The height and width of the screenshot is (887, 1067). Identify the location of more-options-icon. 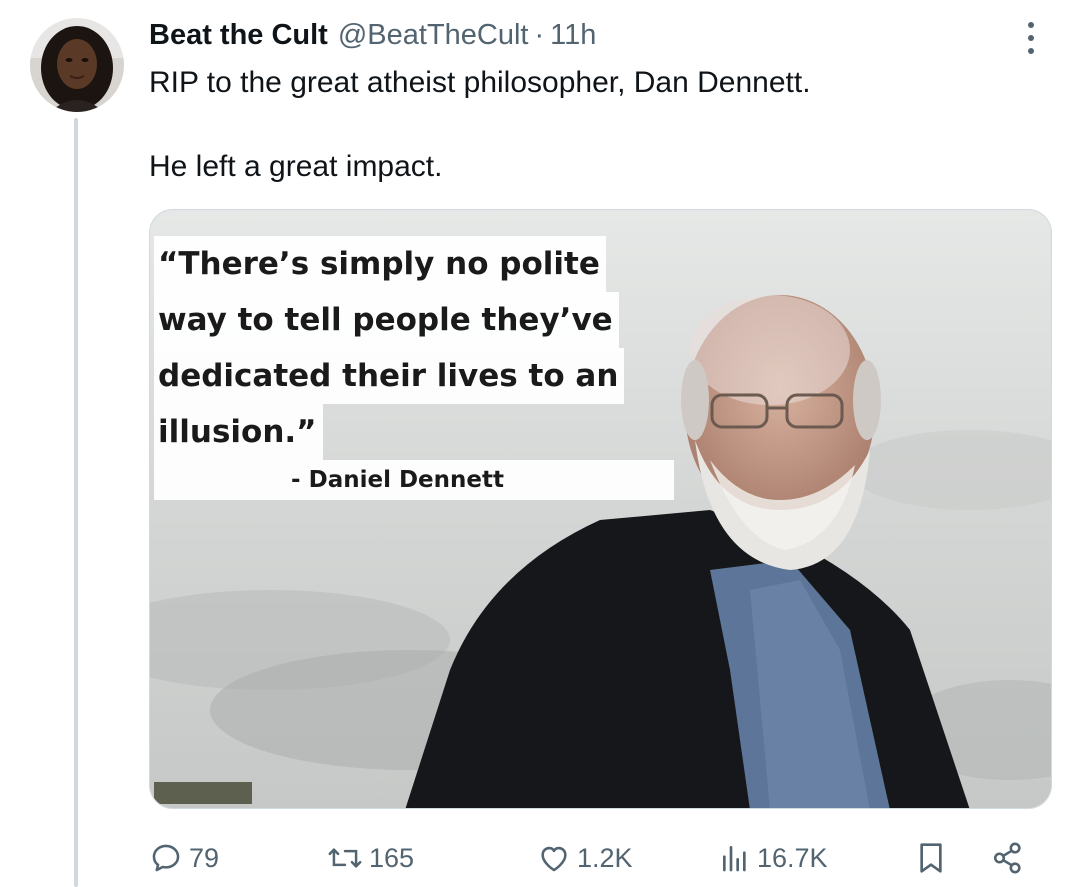
(1031, 38).